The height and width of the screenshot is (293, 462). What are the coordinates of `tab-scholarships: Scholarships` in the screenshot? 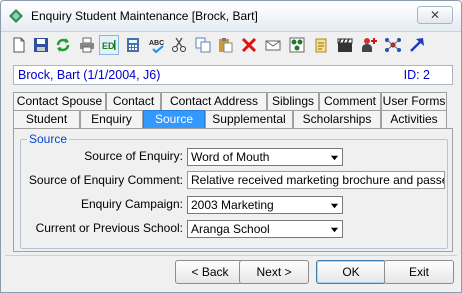 It's located at (337, 119).